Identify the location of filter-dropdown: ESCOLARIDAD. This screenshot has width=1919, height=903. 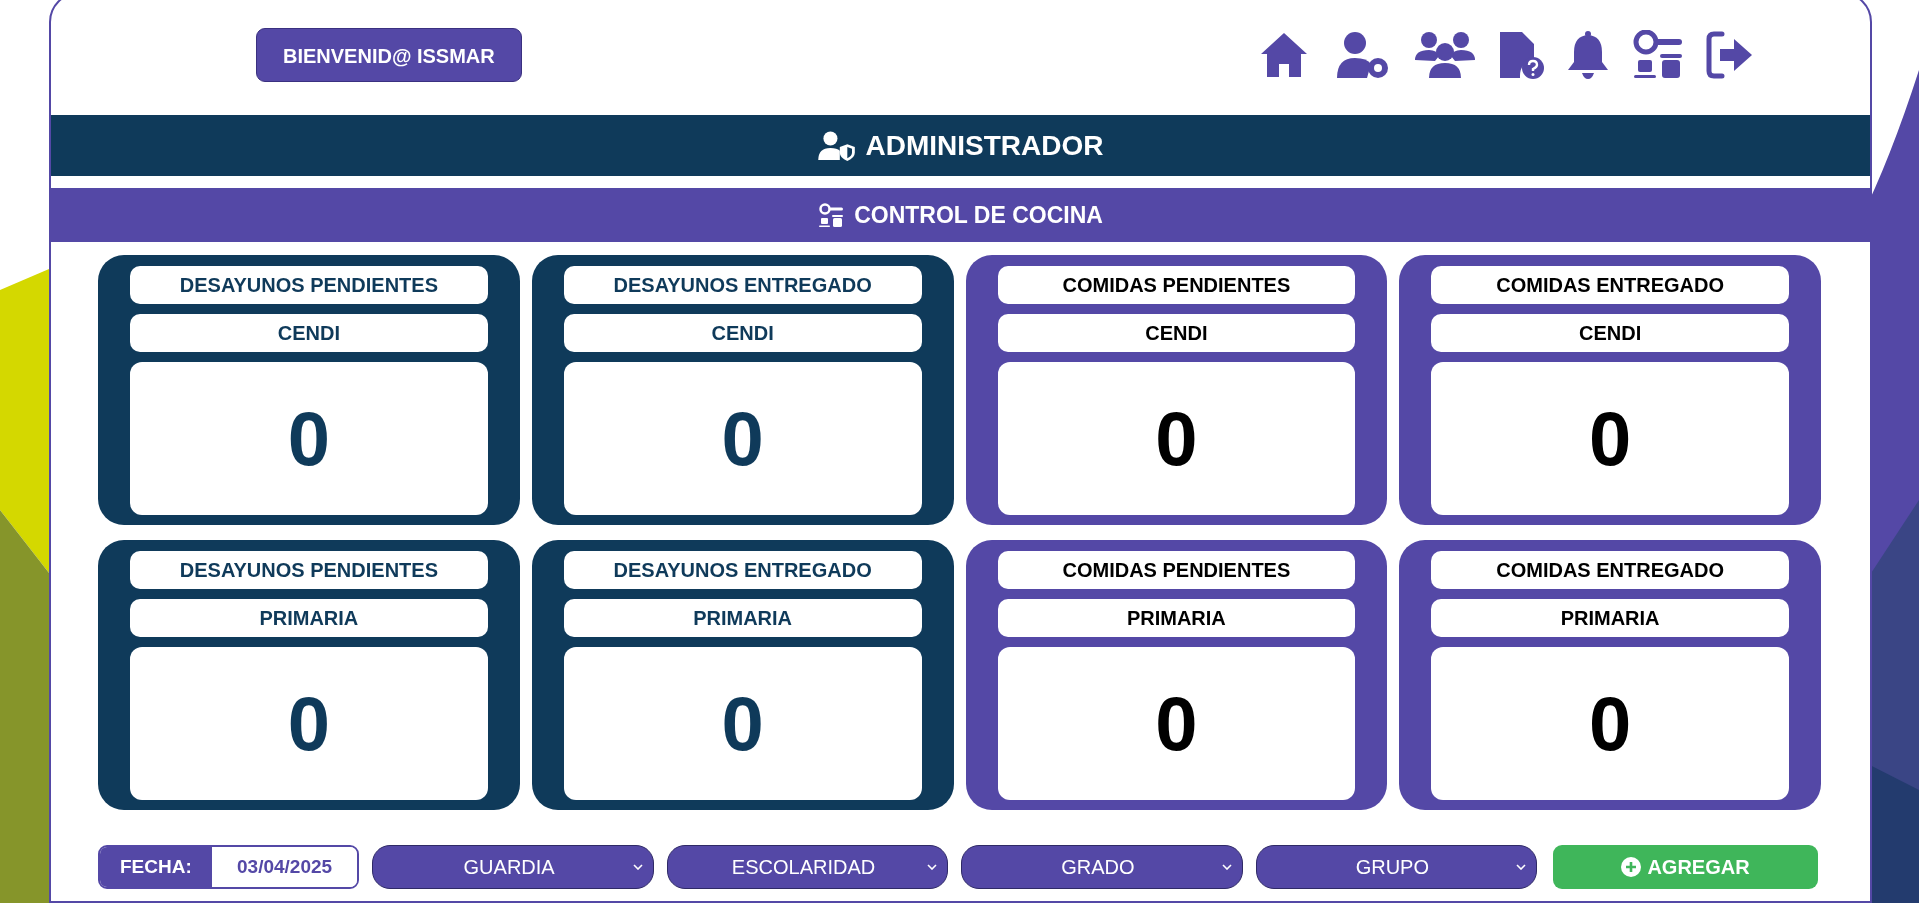
(807, 867).